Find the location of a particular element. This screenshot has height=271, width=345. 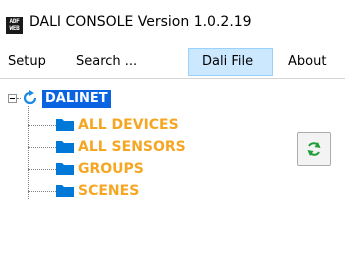

menu-divider is located at coordinates (172, 78).